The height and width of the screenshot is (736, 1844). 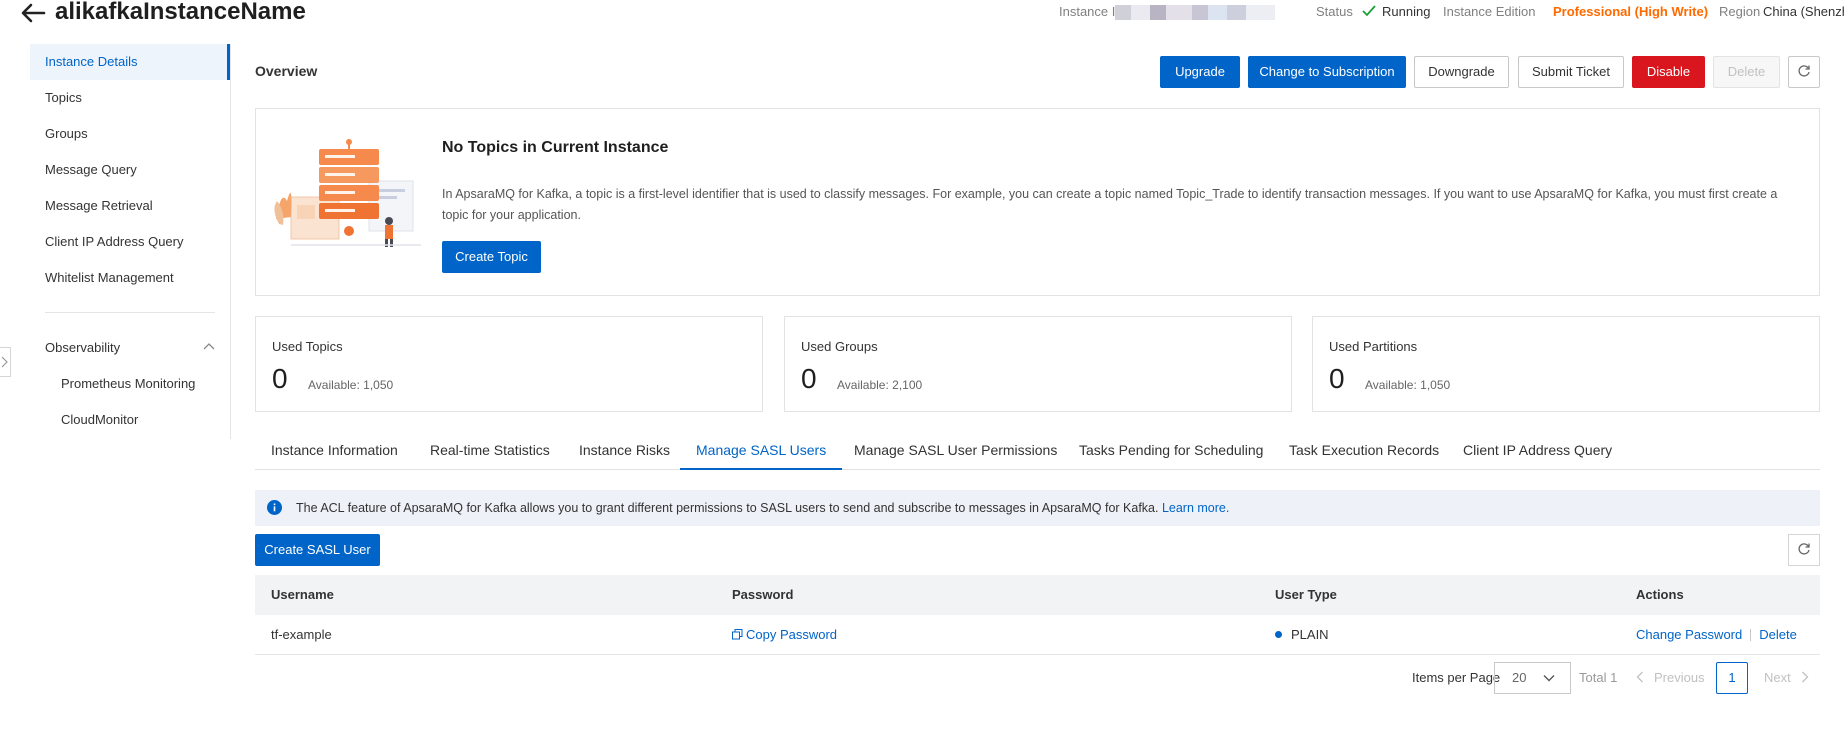 What do you see at coordinates (791, 634) in the screenshot?
I see `copy-password-text: Copy Password` at bounding box center [791, 634].